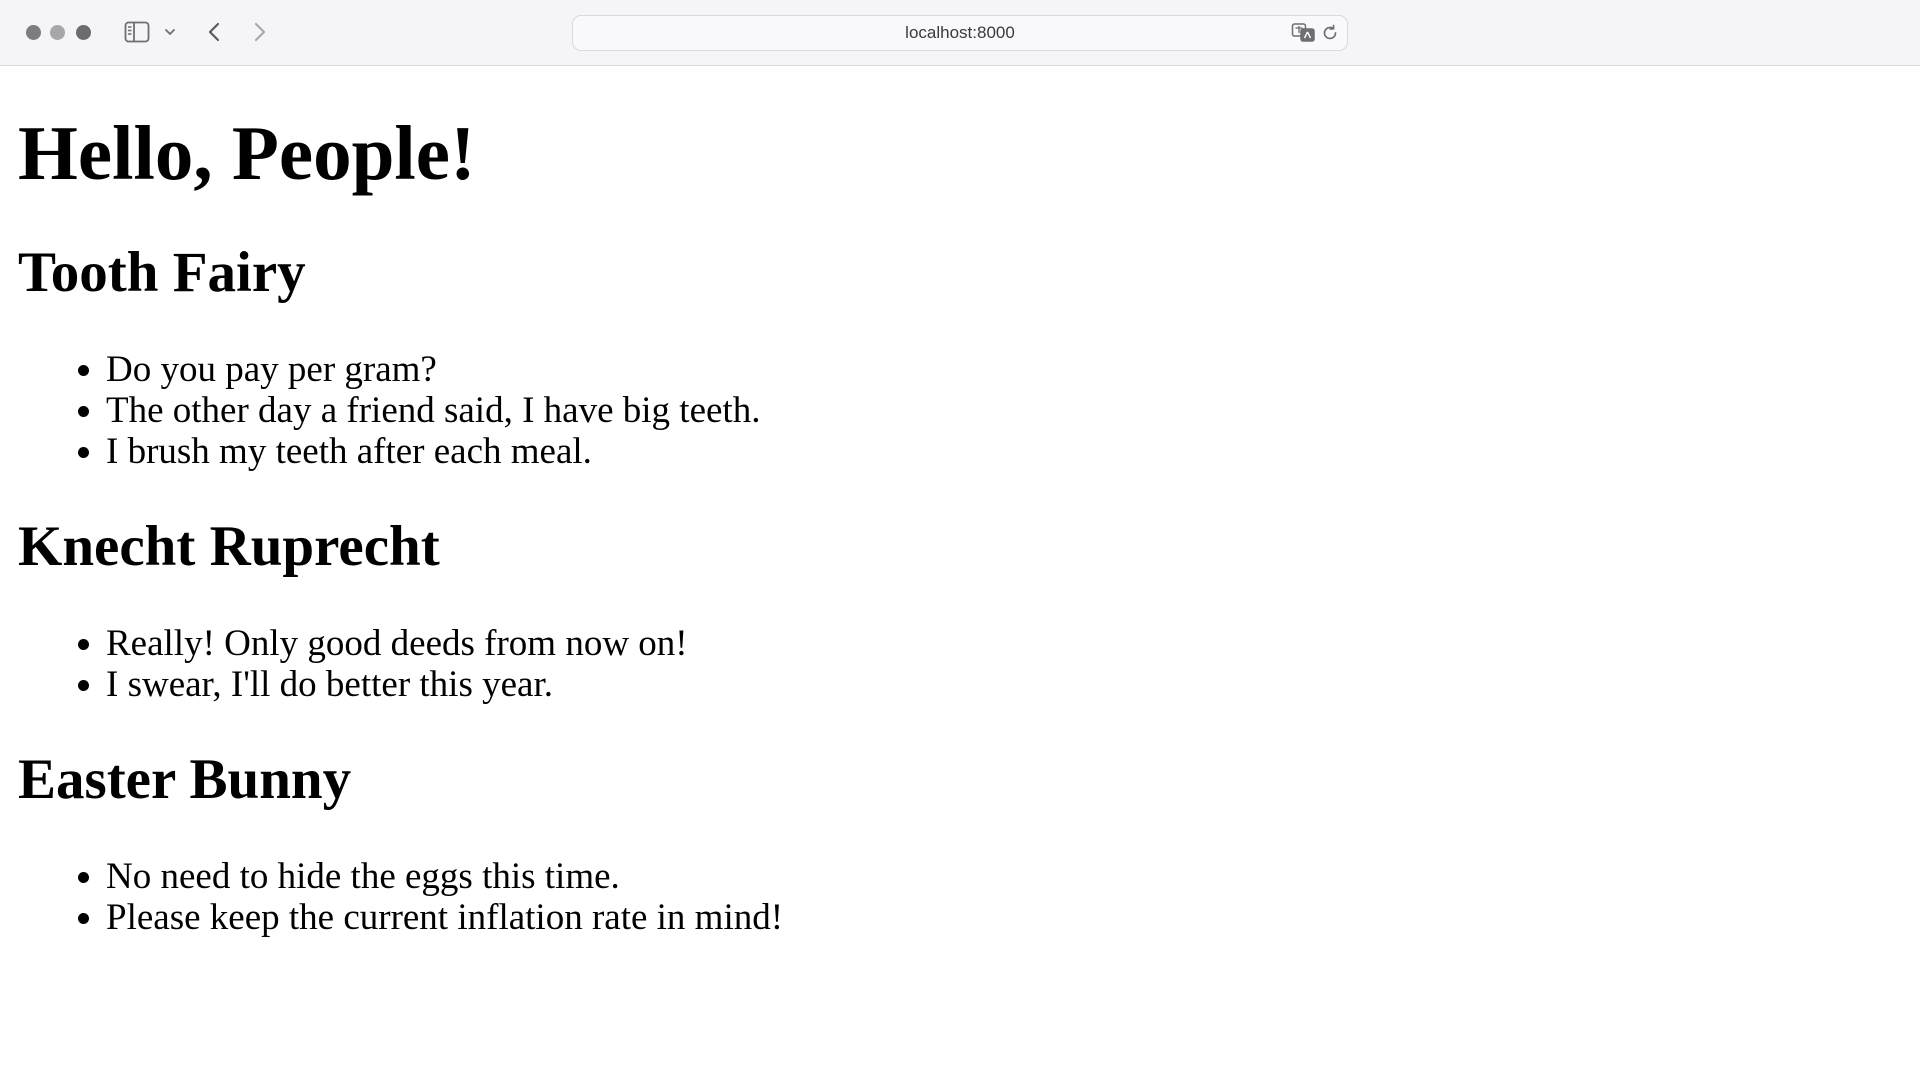 Image resolution: width=1920 pixels, height=1080 pixels. What do you see at coordinates (1304, 33) in the screenshot?
I see `translate-icon` at bounding box center [1304, 33].